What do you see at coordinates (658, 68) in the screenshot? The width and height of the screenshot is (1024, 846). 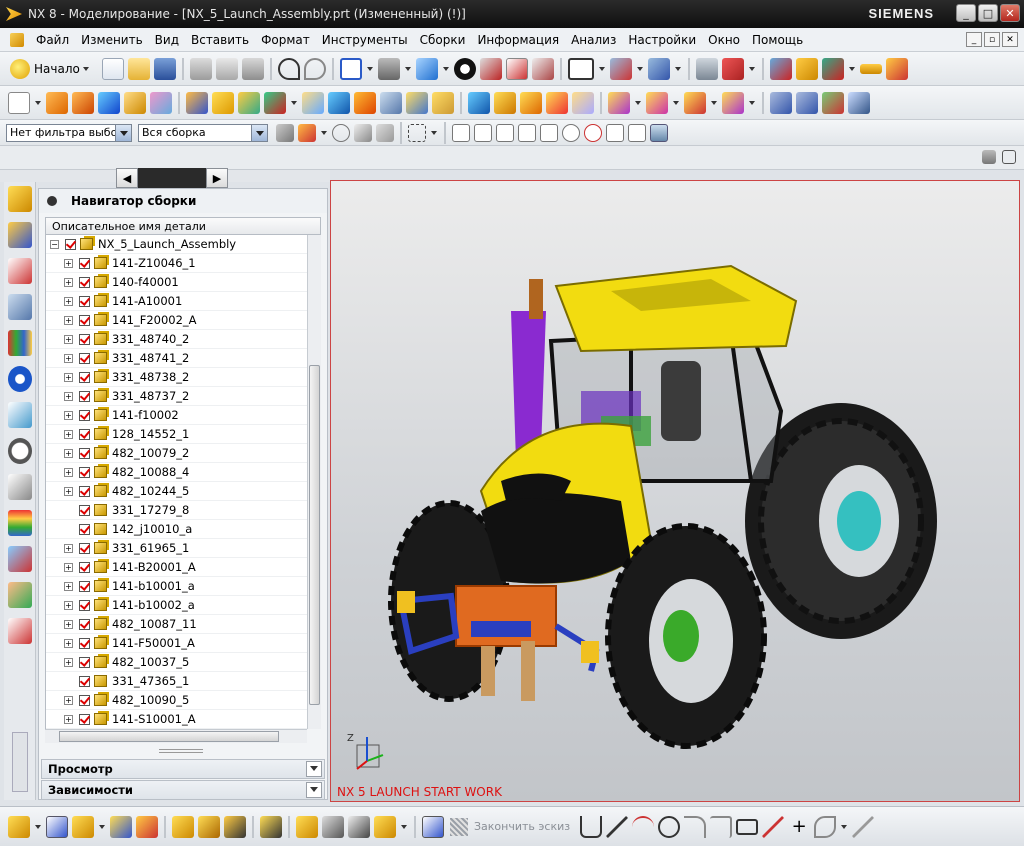 I see `wcs-orient-icon` at bounding box center [658, 68].